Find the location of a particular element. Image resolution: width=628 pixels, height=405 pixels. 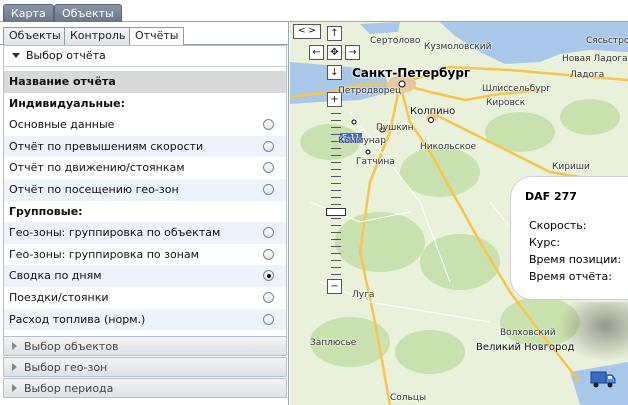

city-label: Луга is located at coordinates (363, 295).